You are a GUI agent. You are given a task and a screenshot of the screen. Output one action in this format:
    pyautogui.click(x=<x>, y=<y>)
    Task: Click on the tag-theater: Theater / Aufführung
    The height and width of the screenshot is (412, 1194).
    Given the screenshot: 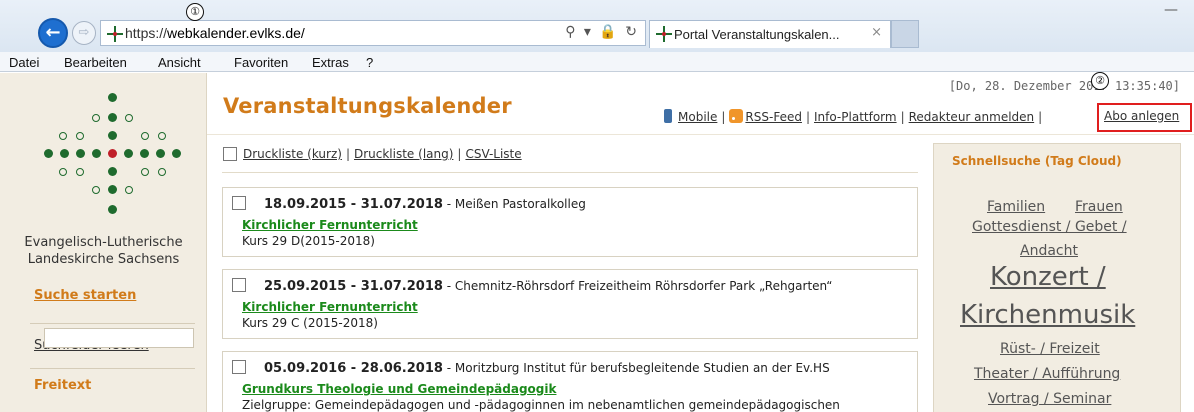 What is the action you would take?
    pyautogui.click(x=1047, y=374)
    